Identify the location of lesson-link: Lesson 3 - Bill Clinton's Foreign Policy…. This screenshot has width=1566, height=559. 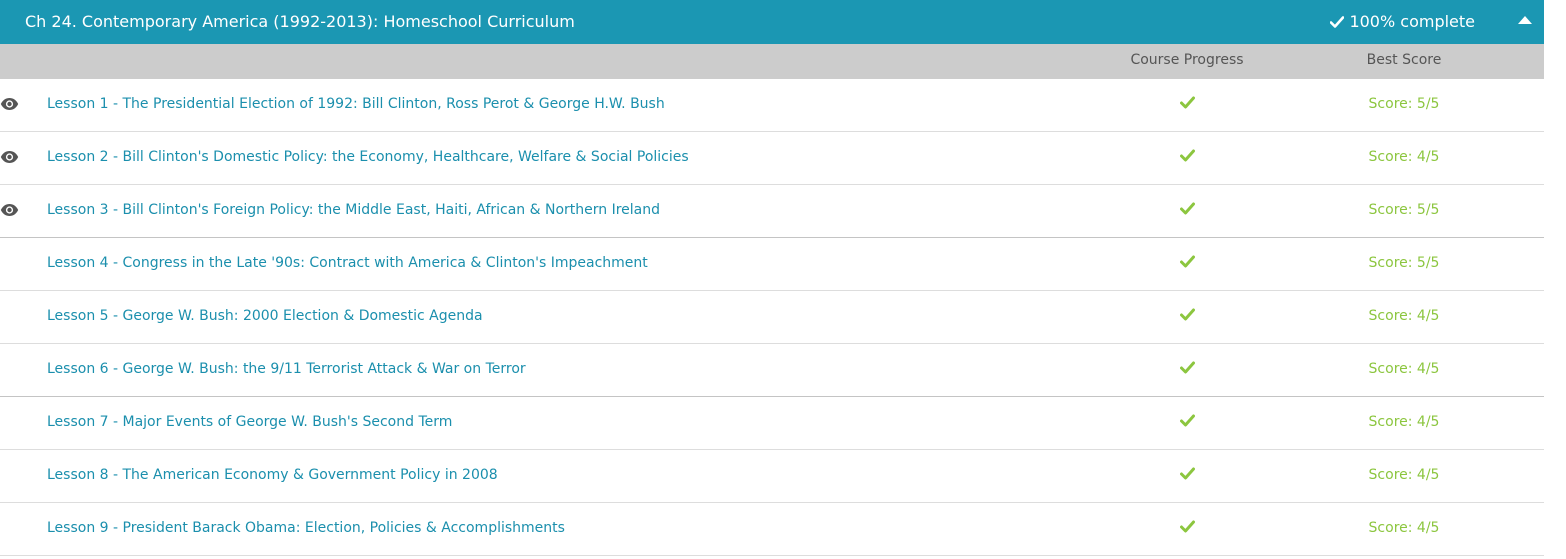
(353, 210).